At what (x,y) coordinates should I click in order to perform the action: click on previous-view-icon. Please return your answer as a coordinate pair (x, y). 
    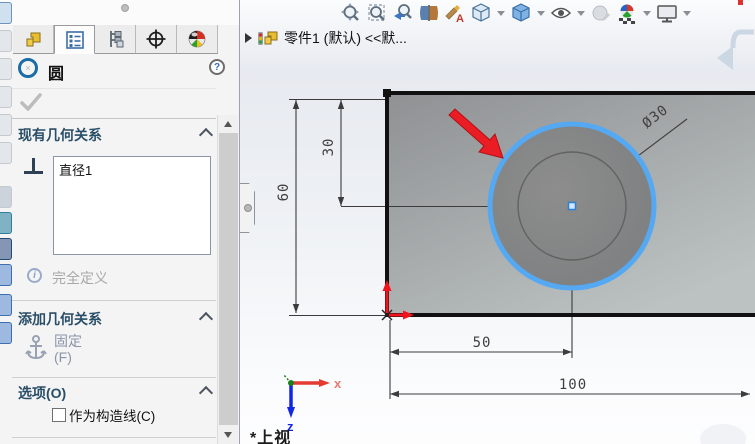
    Looking at the image, I should click on (403, 13).